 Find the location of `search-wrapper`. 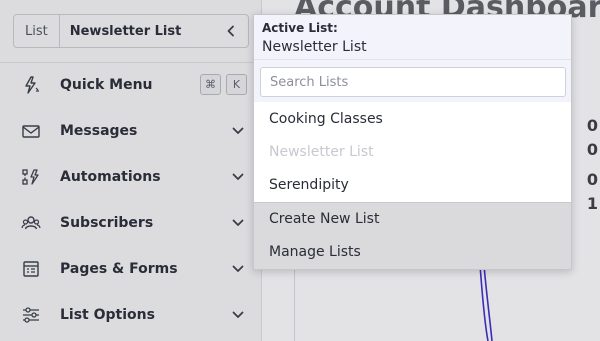

search-wrapper is located at coordinates (412, 81).